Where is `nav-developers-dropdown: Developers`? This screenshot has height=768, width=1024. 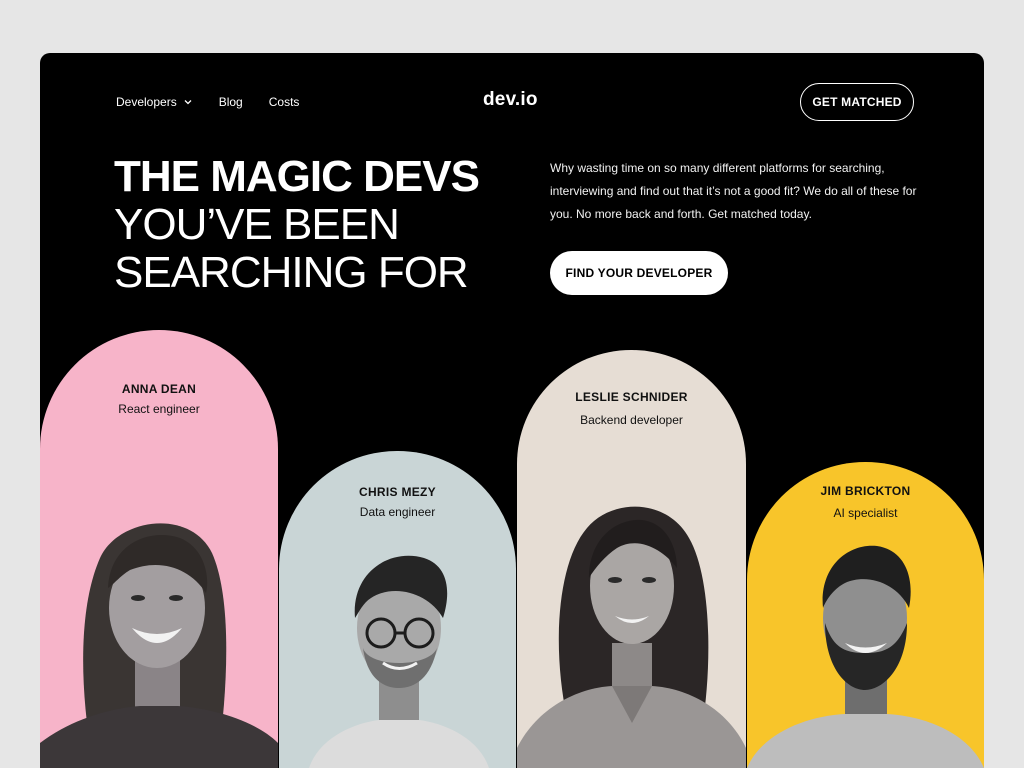
nav-developers-dropdown: Developers is located at coordinates (154, 102).